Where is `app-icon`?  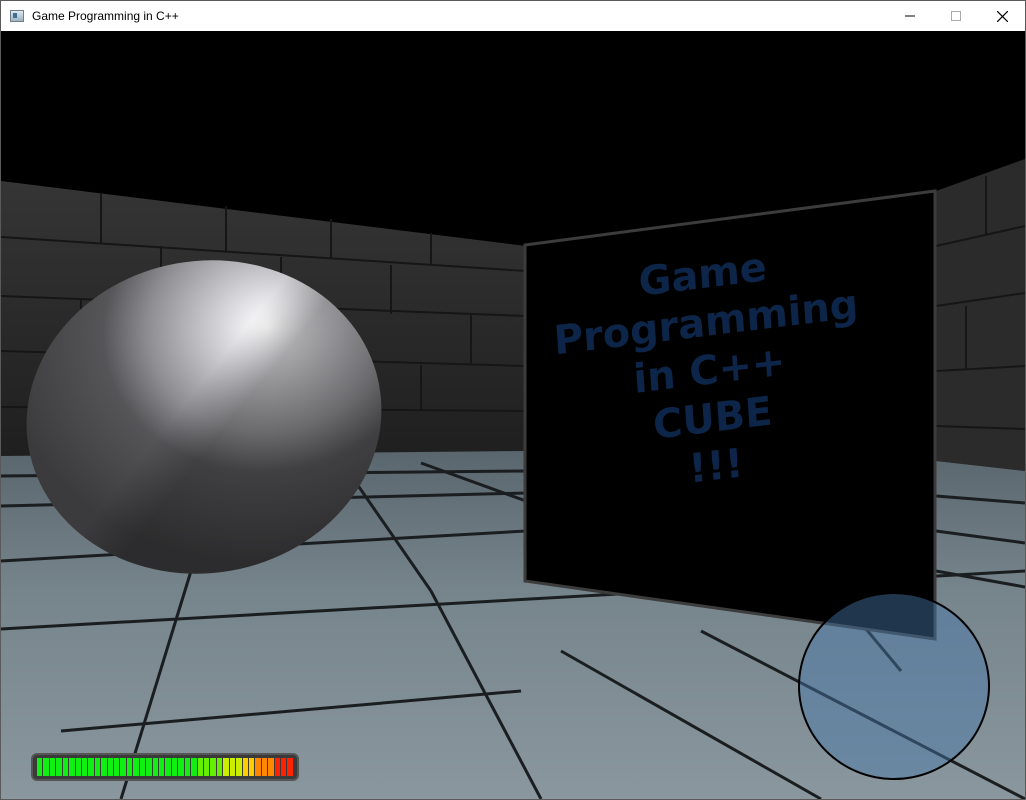
app-icon is located at coordinates (17, 16).